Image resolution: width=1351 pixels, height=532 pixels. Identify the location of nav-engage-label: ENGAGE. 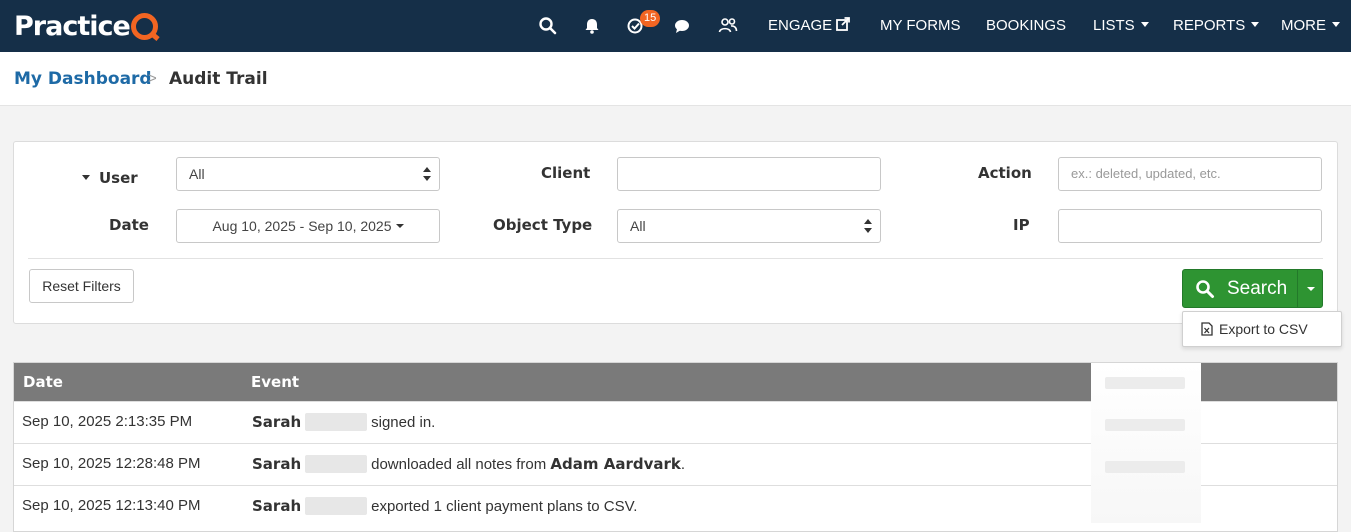
(800, 25).